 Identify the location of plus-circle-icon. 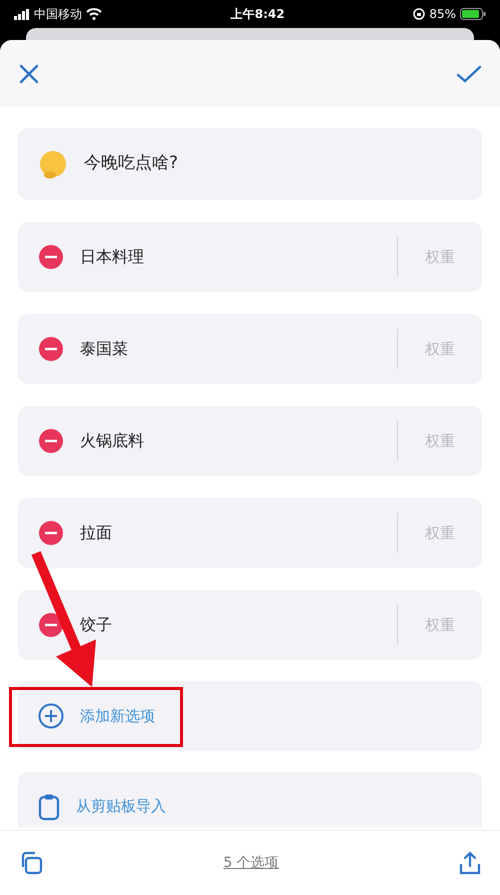
(51, 716).